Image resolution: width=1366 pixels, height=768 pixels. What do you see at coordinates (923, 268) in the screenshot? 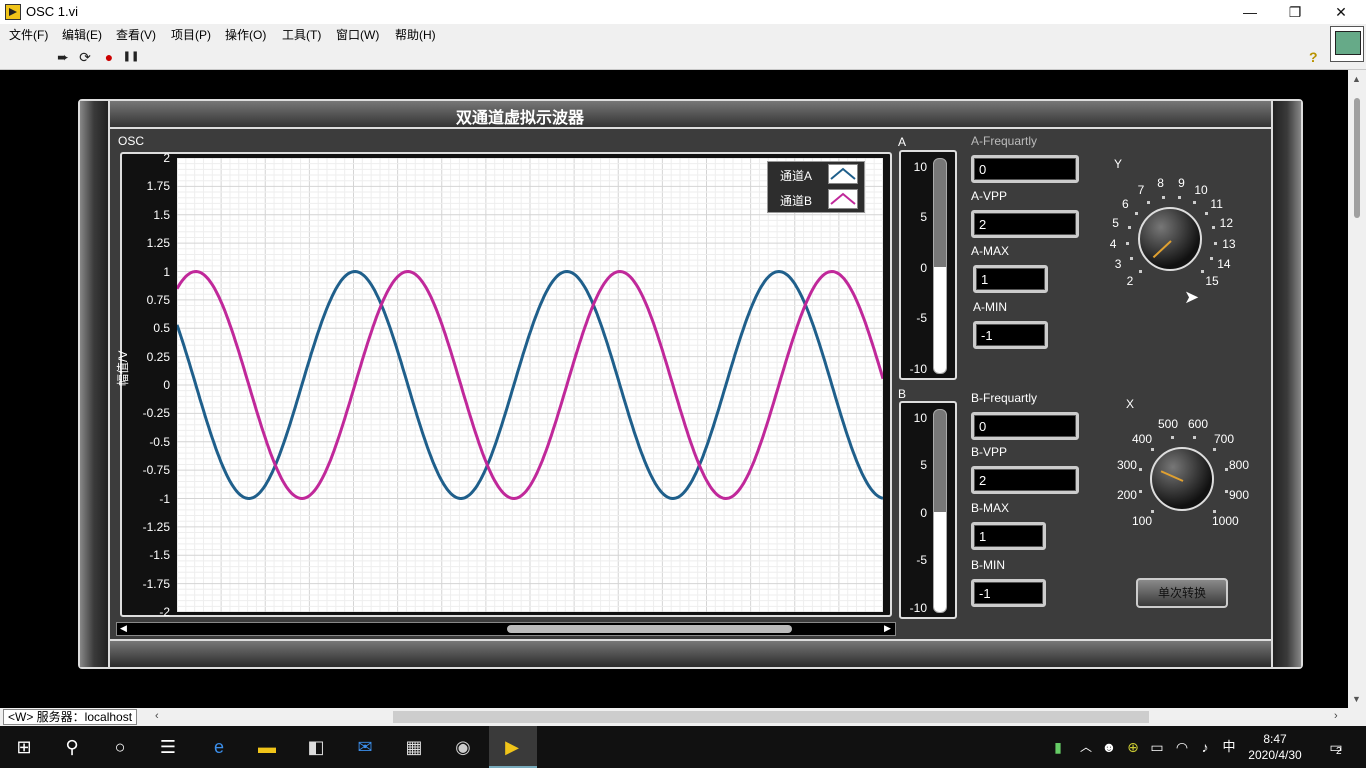
I see `meter-a-tick: 0` at bounding box center [923, 268].